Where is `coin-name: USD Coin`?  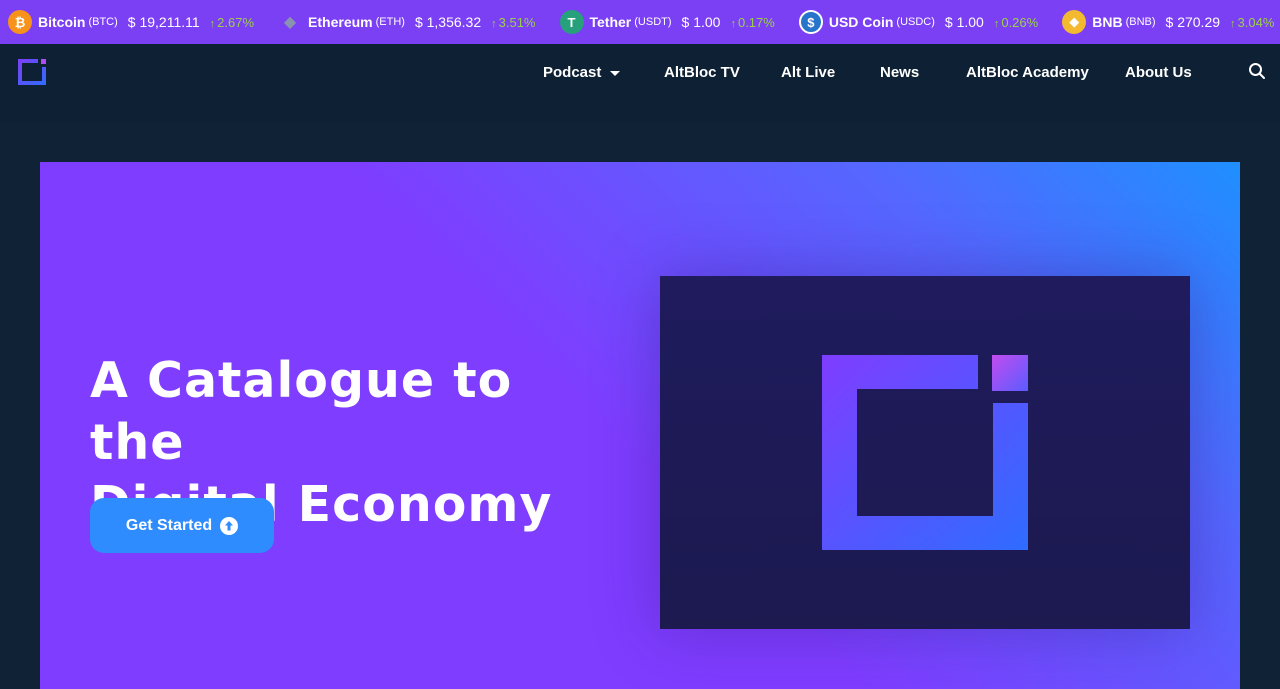 coin-name: USD Coin is located at coordinates (861, 22).